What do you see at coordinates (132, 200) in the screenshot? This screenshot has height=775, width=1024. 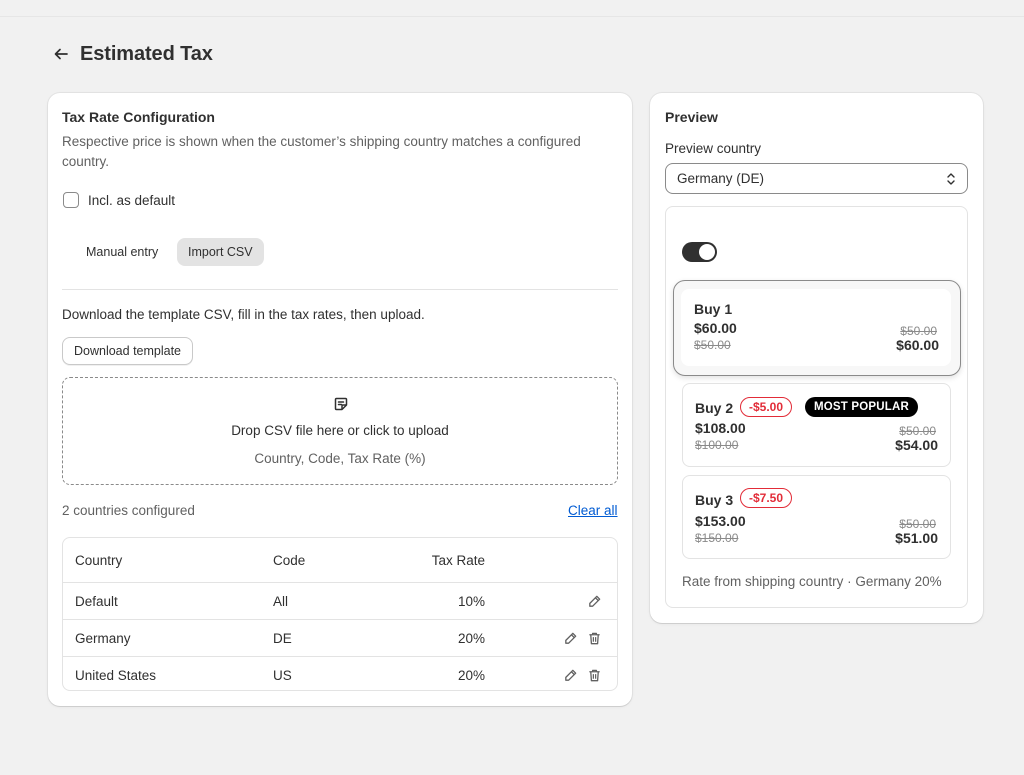 I see `incl-default-label: Incl. as default` at bounding box center [132, 200].